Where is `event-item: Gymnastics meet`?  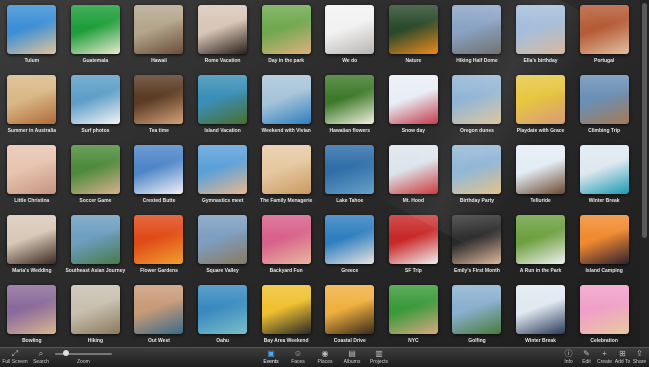 event-item: Gymnastics meet is located at coordinates (223, 180).